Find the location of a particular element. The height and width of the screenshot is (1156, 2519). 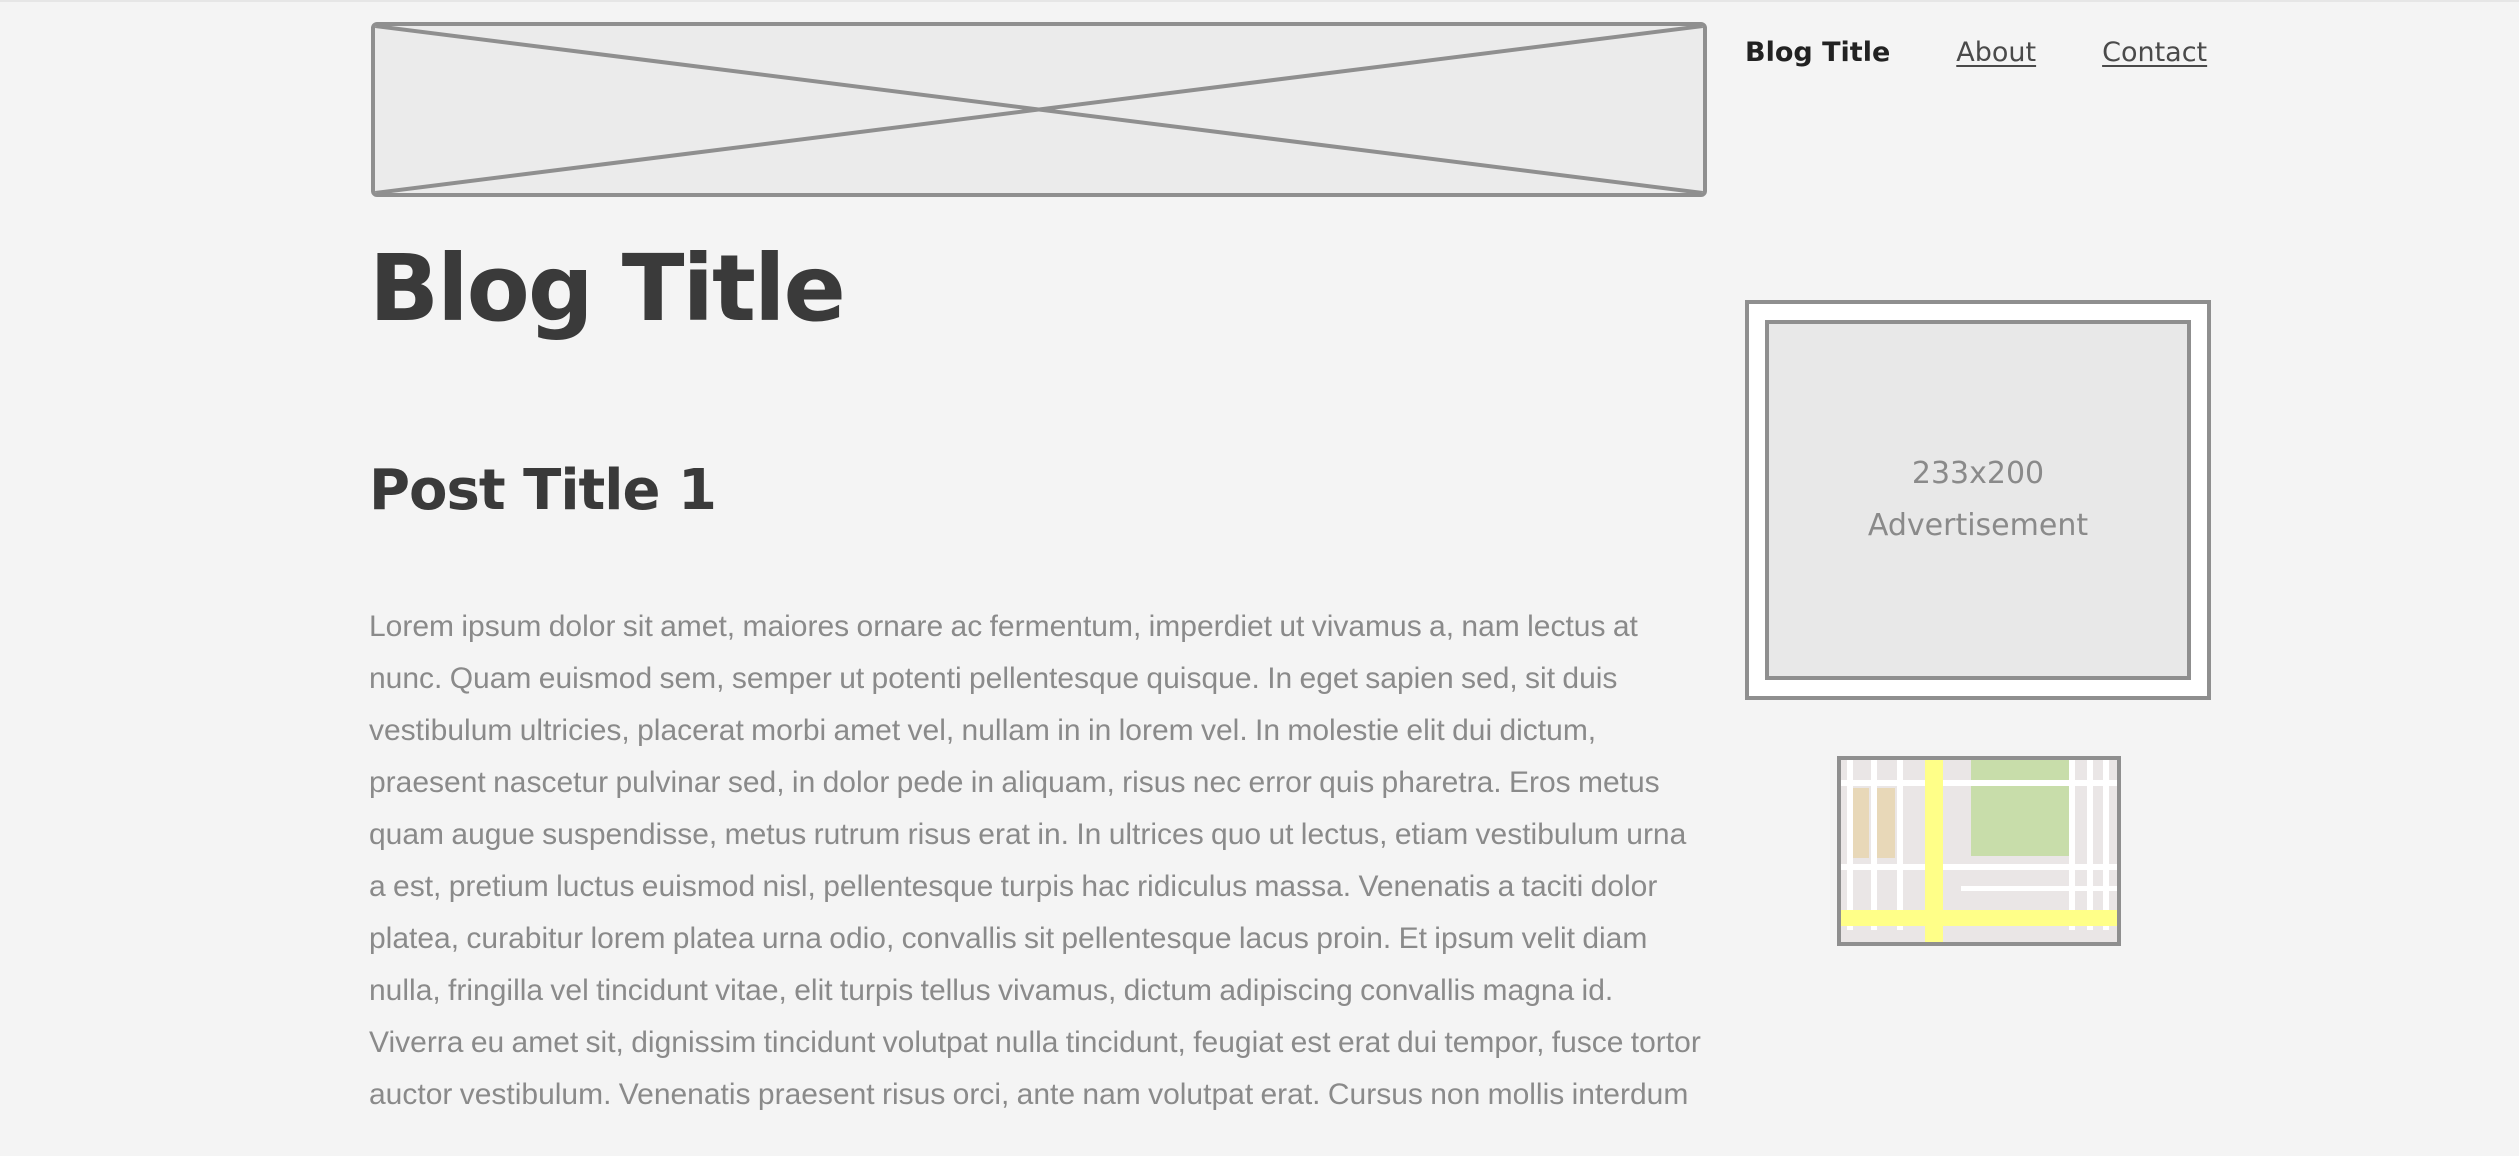

map-icon is located at coordinates (1979, 851).